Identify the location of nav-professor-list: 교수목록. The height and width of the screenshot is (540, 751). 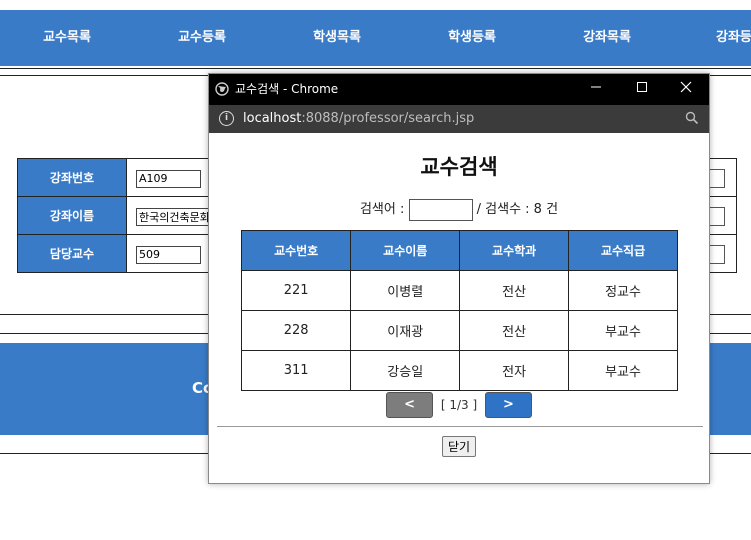
(67, 38).